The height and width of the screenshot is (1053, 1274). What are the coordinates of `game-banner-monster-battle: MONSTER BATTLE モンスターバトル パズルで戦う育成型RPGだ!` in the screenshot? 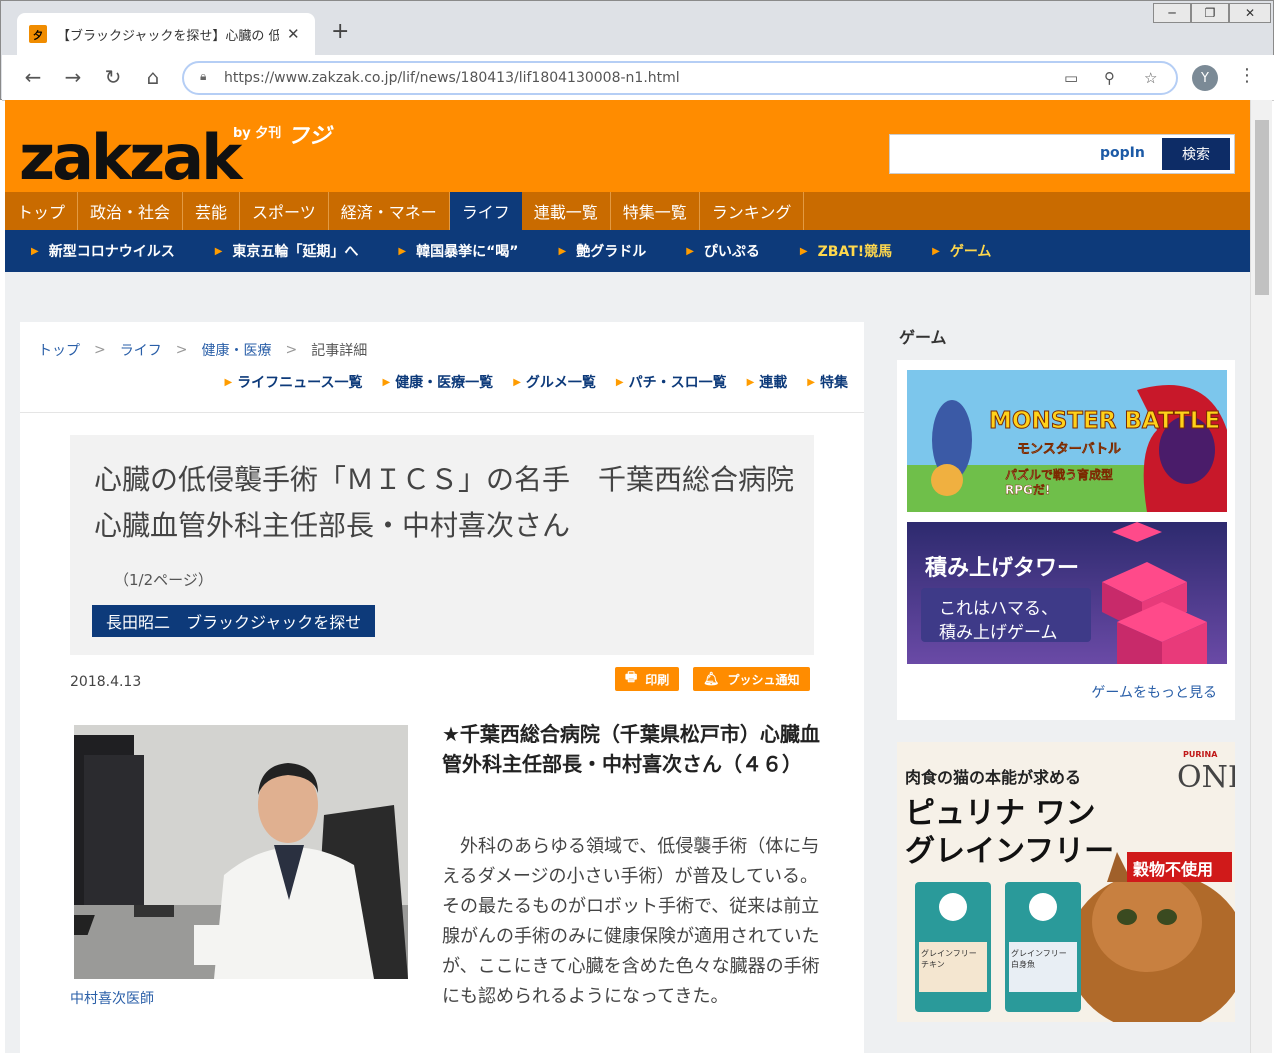 It's located at (1067, 441).